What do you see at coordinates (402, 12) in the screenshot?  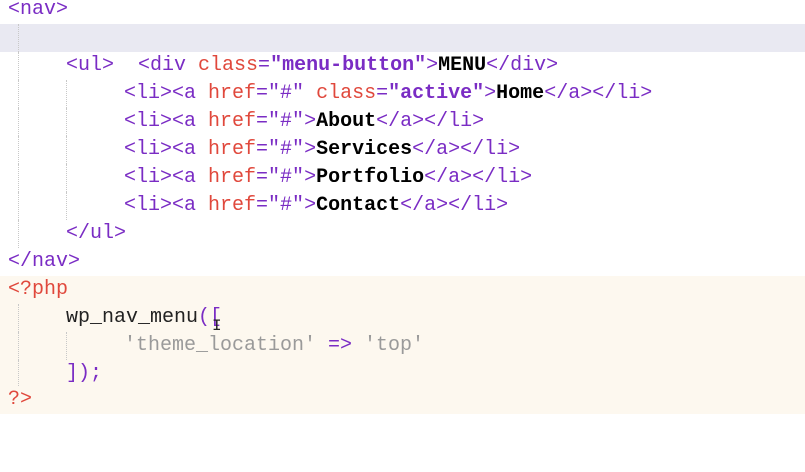 I see `code-line: <nav>` at bounding box center [402, 12].